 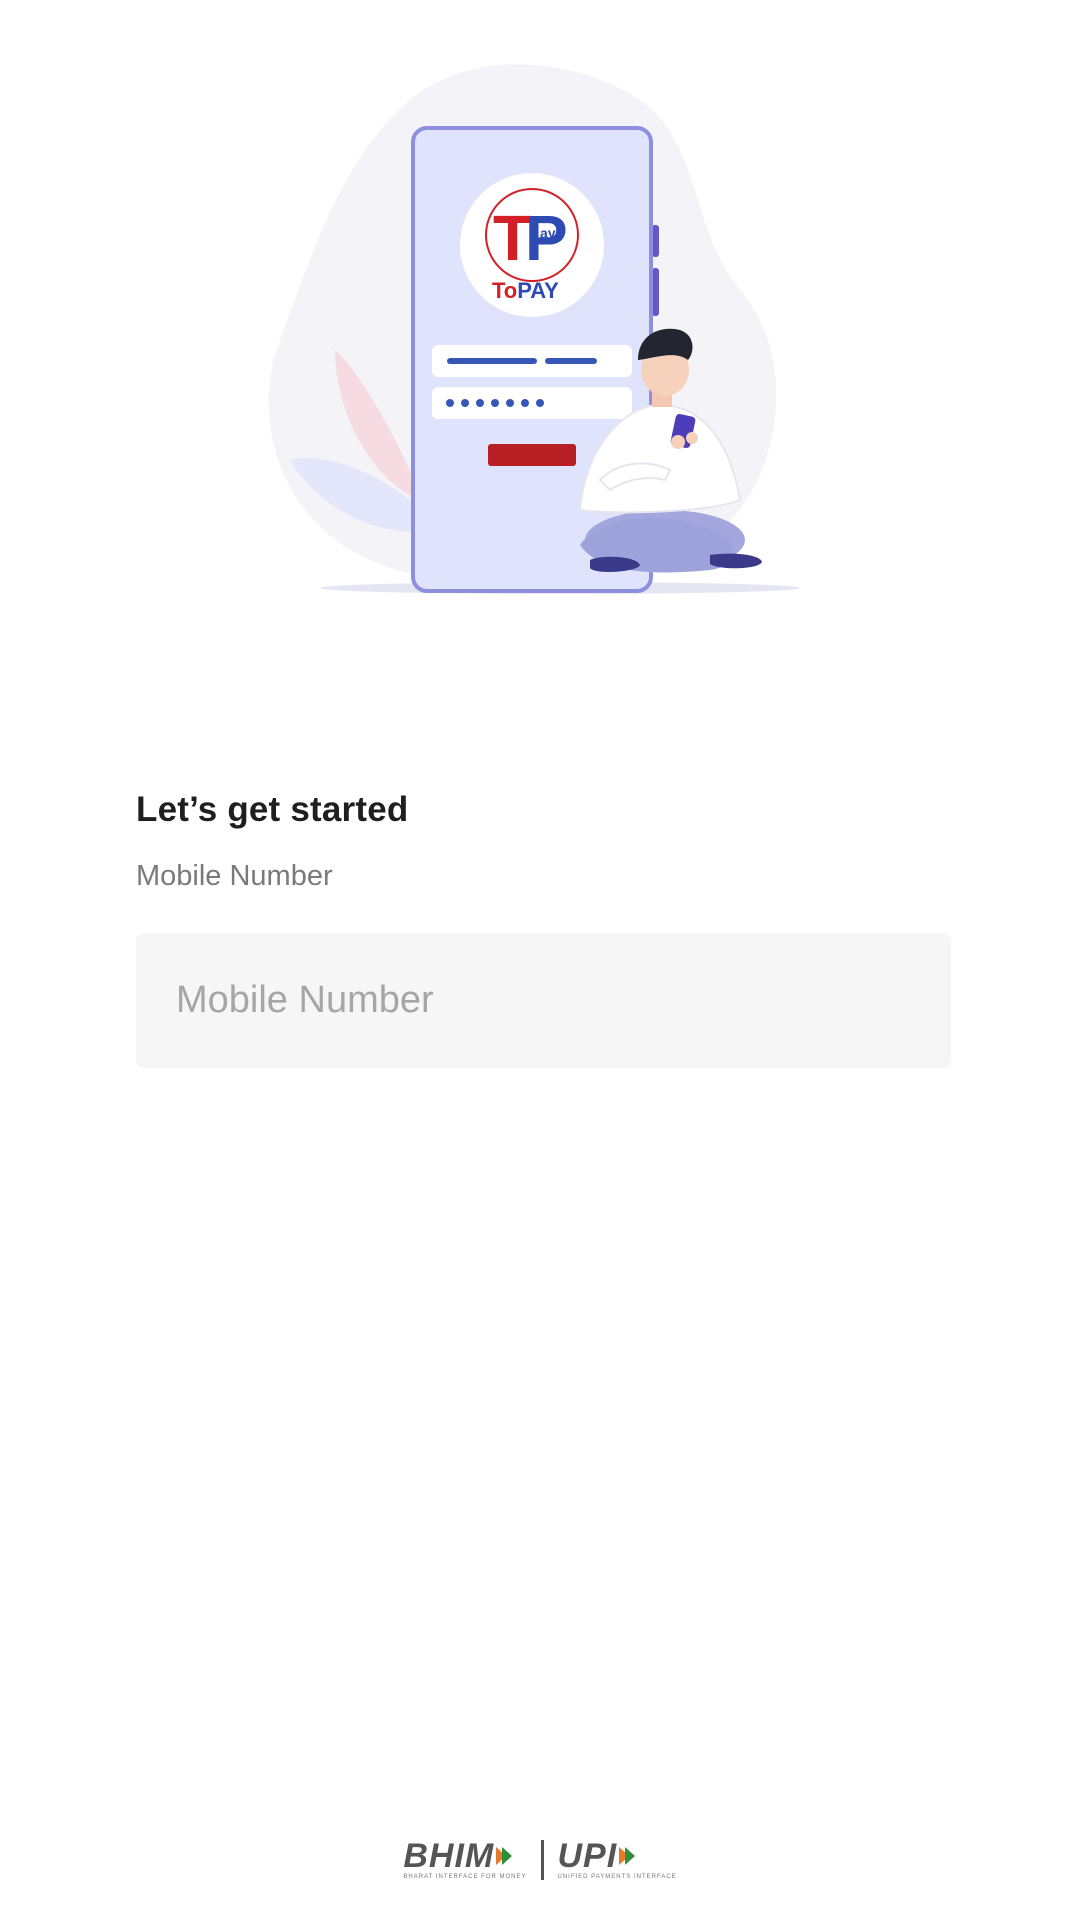 What do you see at coordinates (465, 1877) in the screenshot?
I see `bhim-tagline: BHARAT INTERFACE FOR MONEY` at bounding box center [465, 1877].